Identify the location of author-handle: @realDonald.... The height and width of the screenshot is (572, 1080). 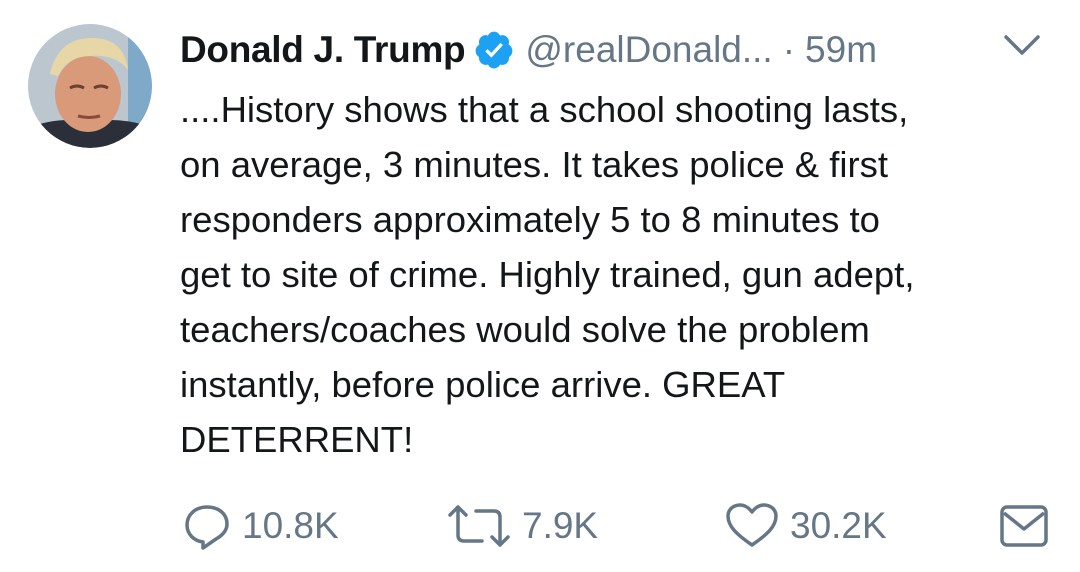
(648, 50).